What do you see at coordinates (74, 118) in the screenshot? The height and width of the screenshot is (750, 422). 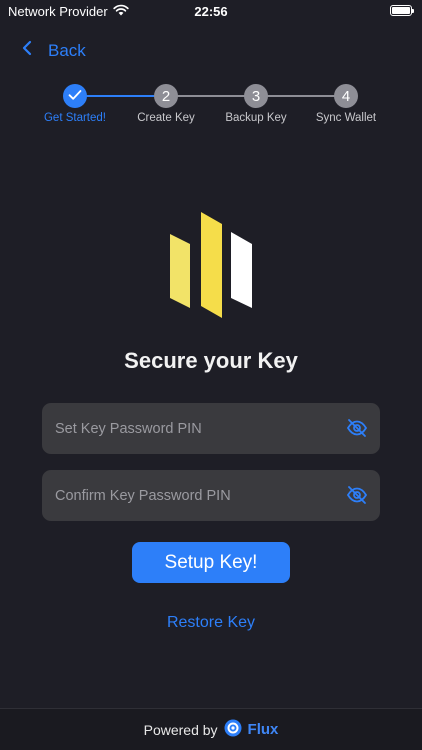 I see `step-1-label: Get Started!` at bounding box center [74, 118].